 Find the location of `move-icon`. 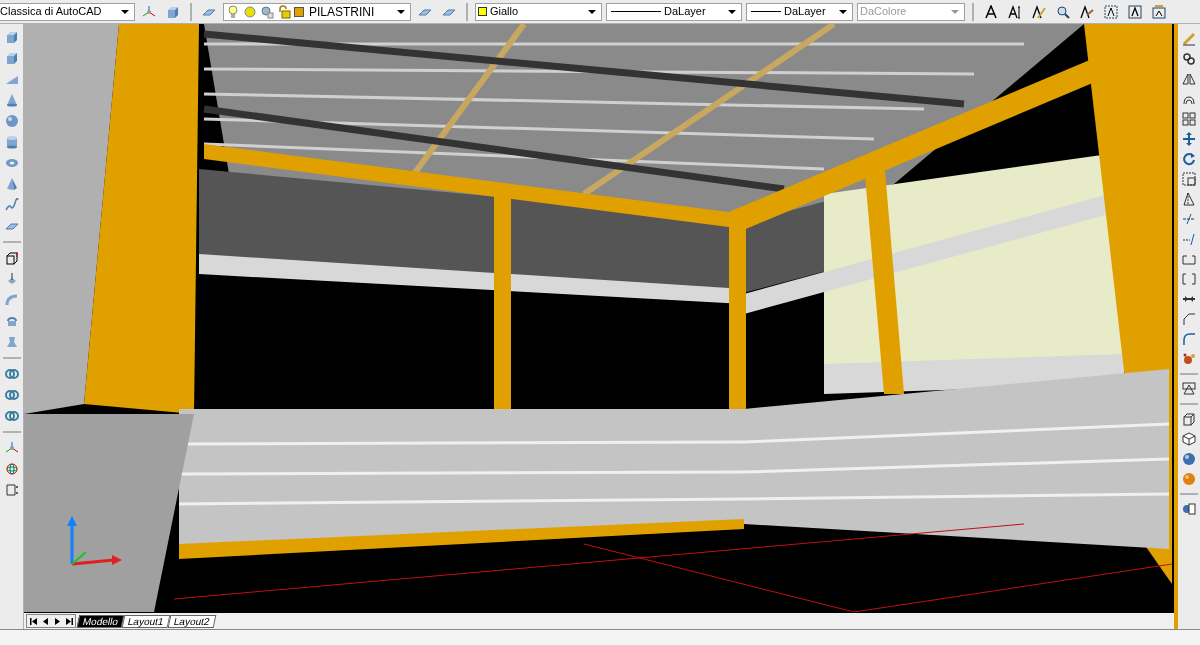

move-icon is located at coordinates (1189, 139).